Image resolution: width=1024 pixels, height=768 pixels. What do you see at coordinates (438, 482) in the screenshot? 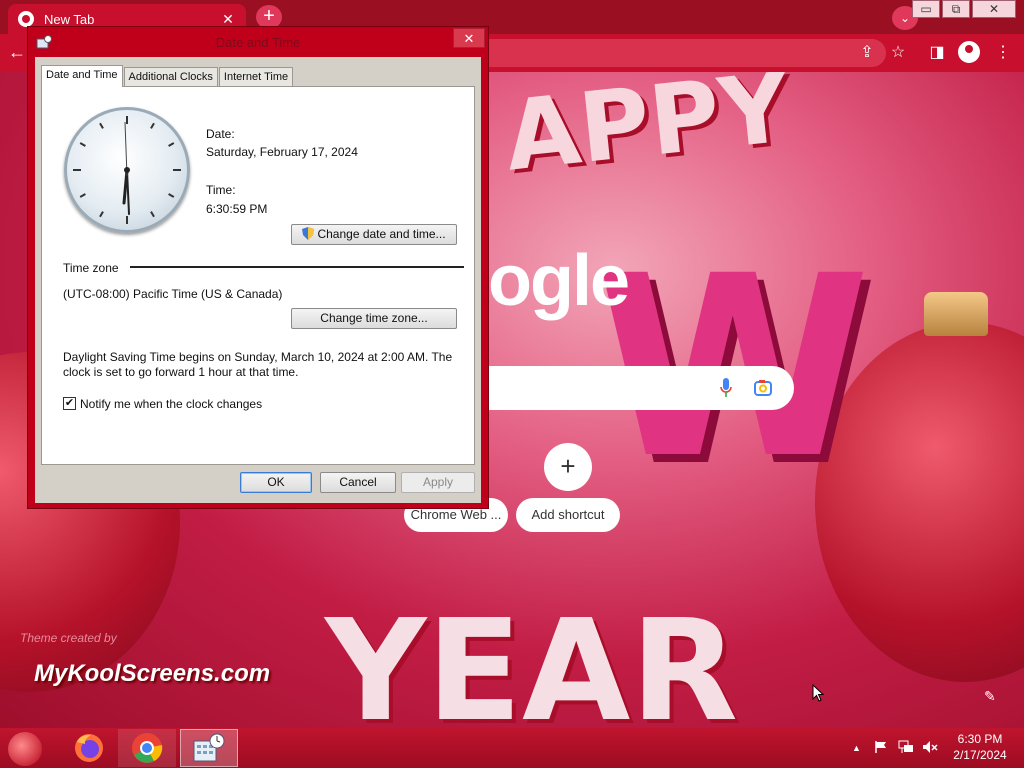
I see `apply-button: Apply` at bounding box center [438, 482].